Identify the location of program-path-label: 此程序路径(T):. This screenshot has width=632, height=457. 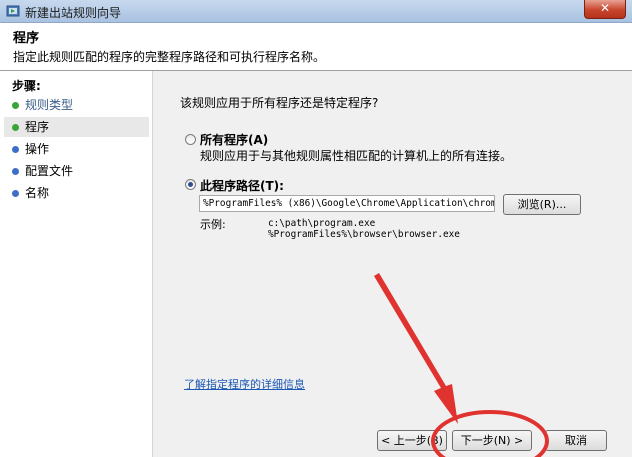
(242, 185).